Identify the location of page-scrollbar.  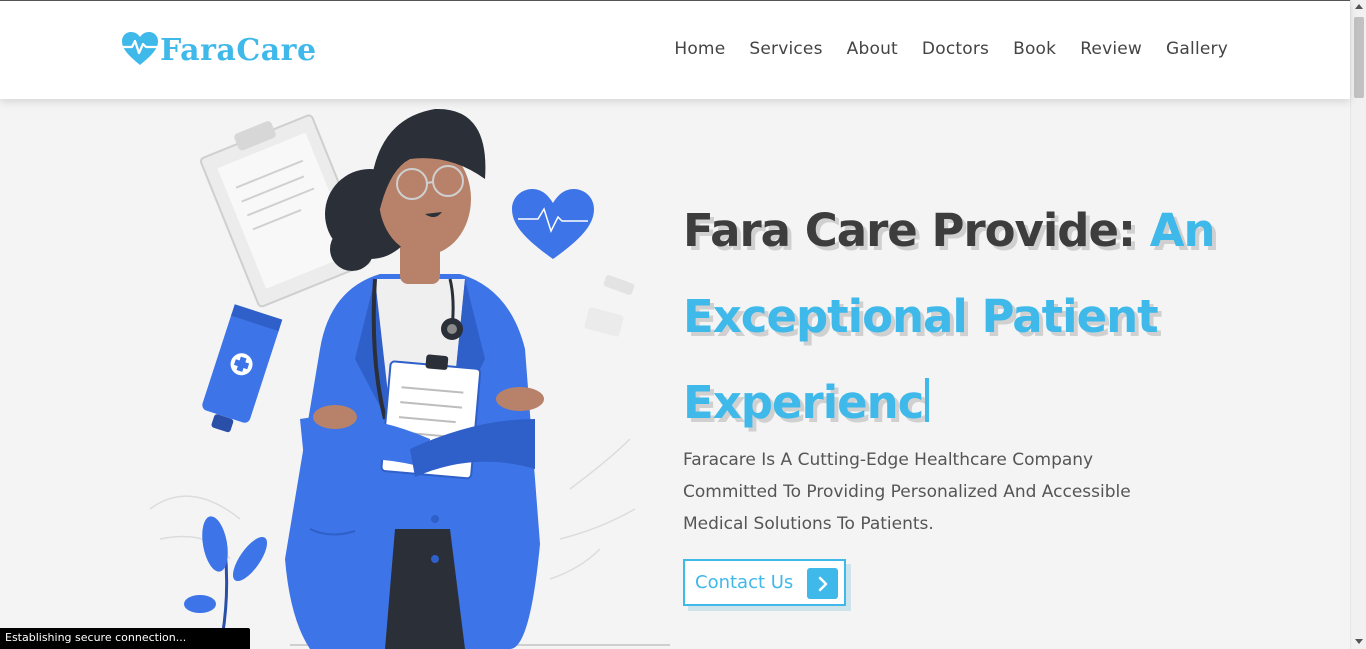
(1358, 324).